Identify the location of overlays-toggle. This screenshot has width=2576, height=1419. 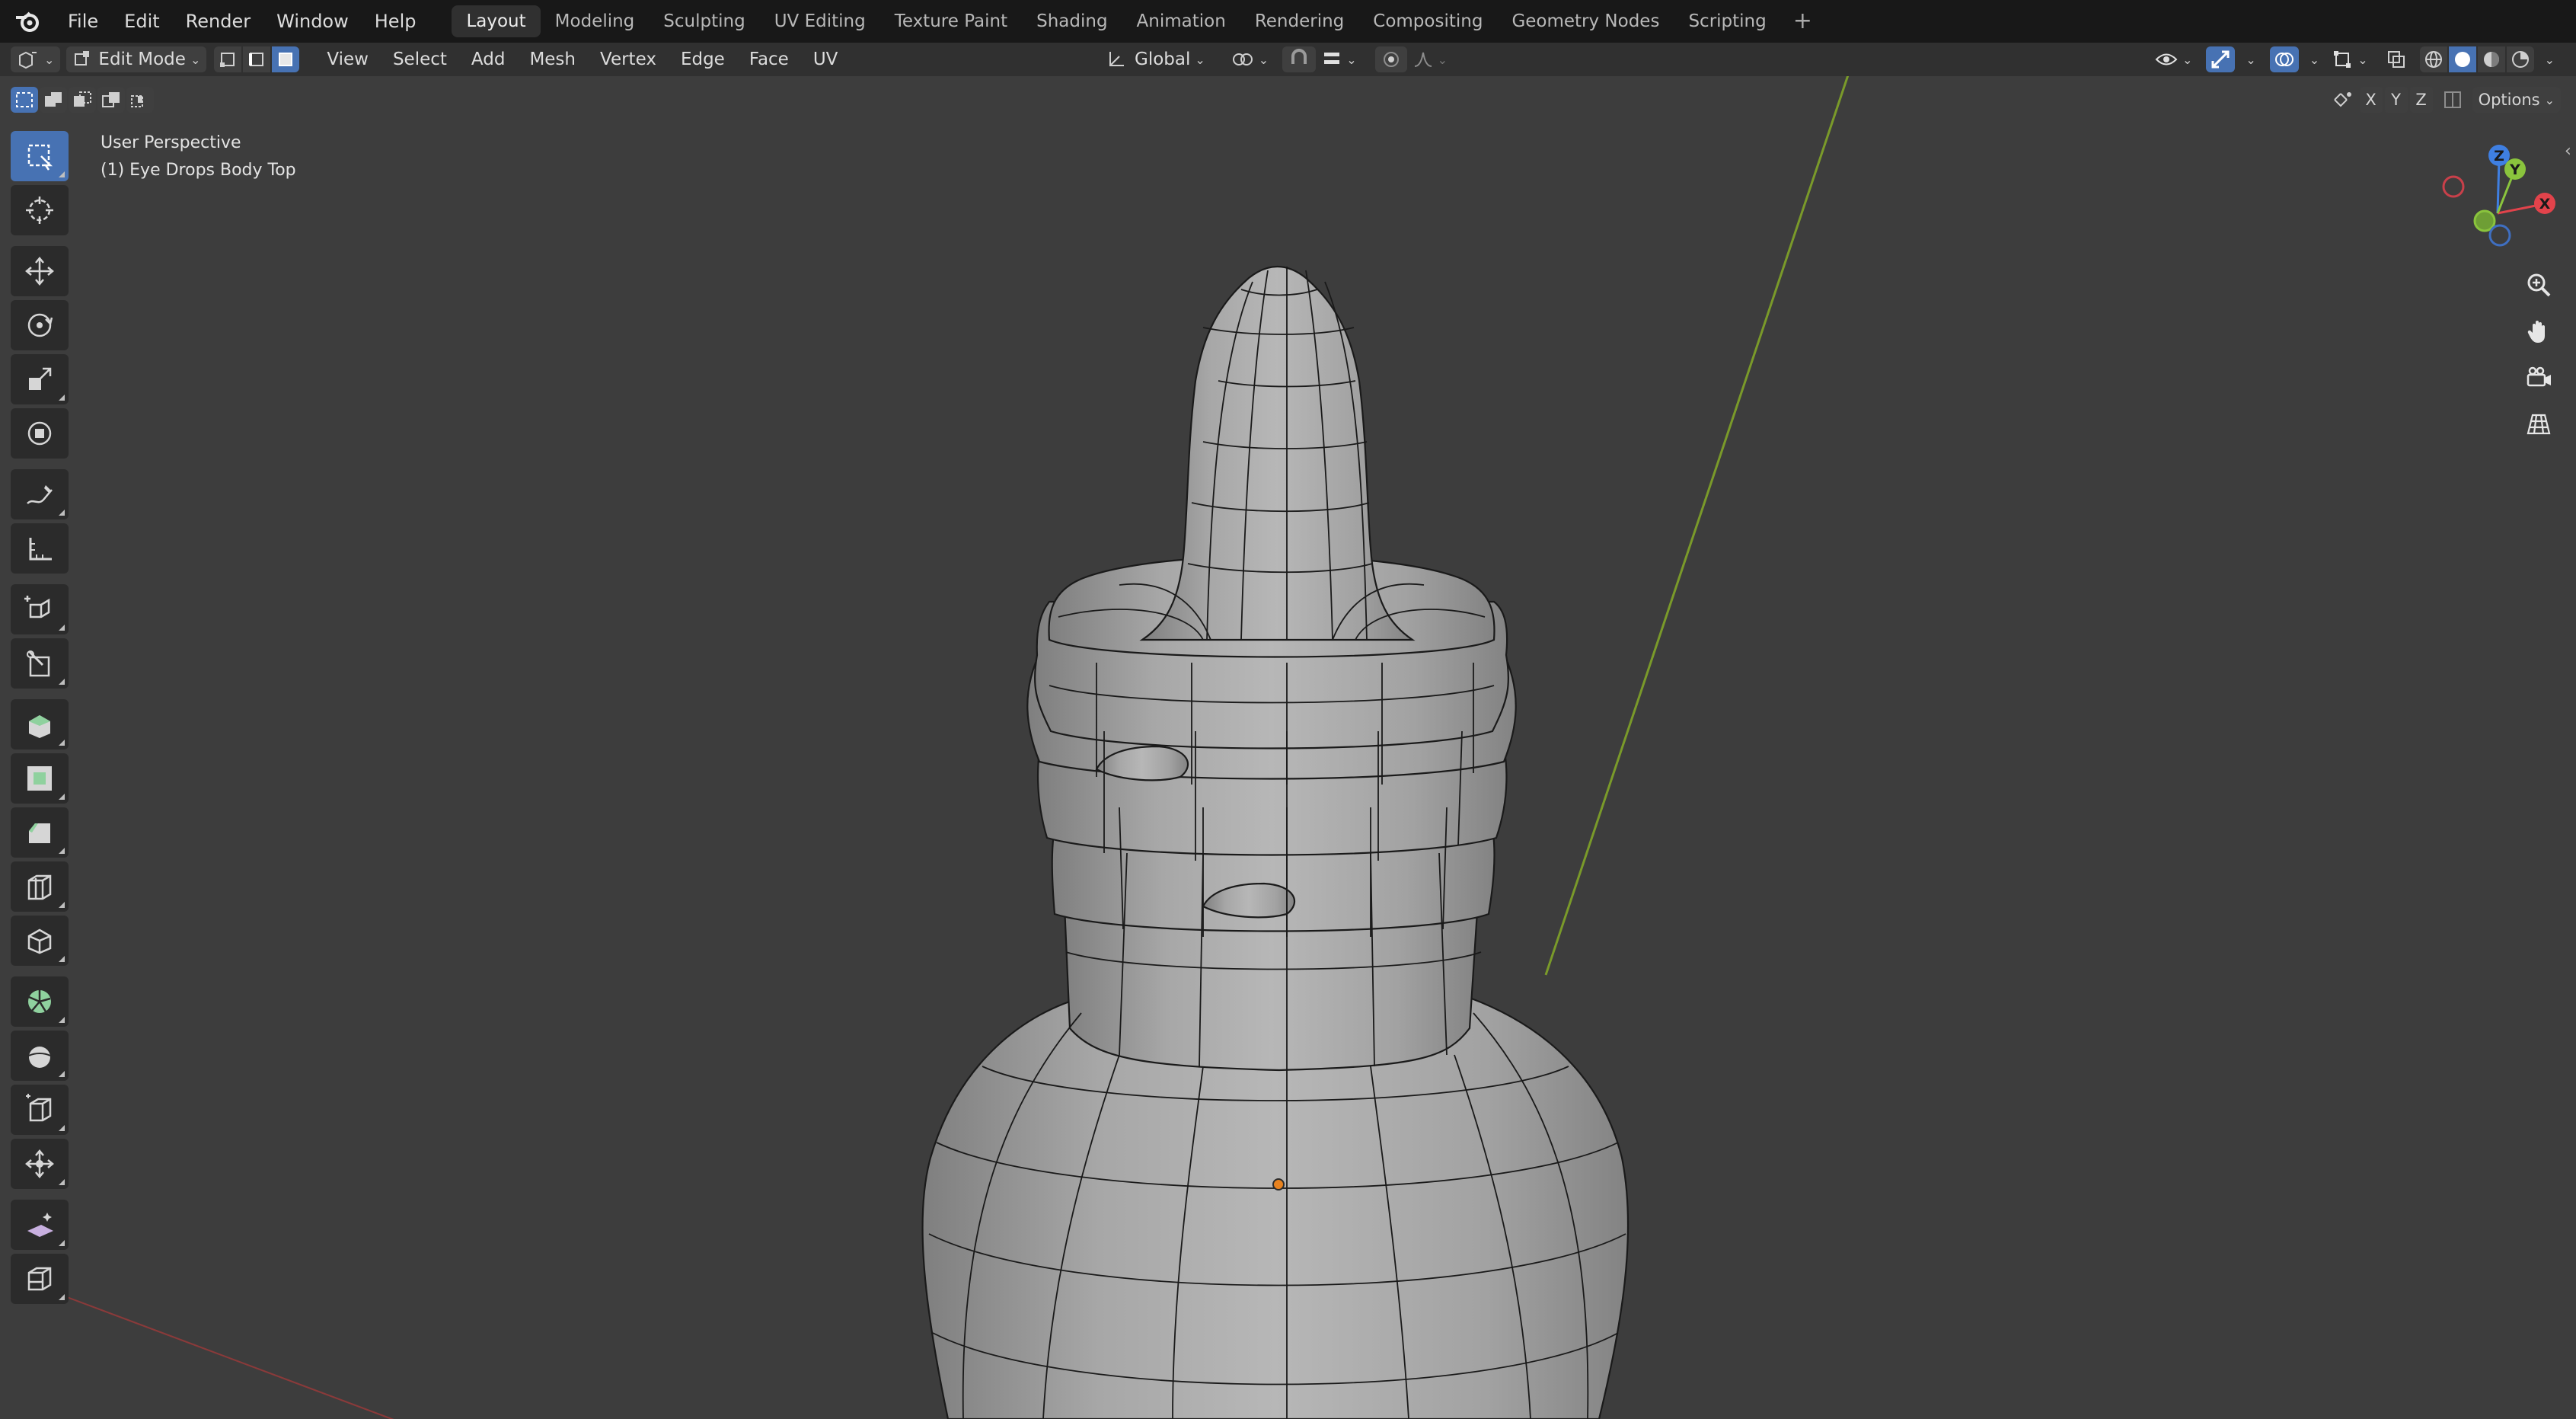
(2284, 59).